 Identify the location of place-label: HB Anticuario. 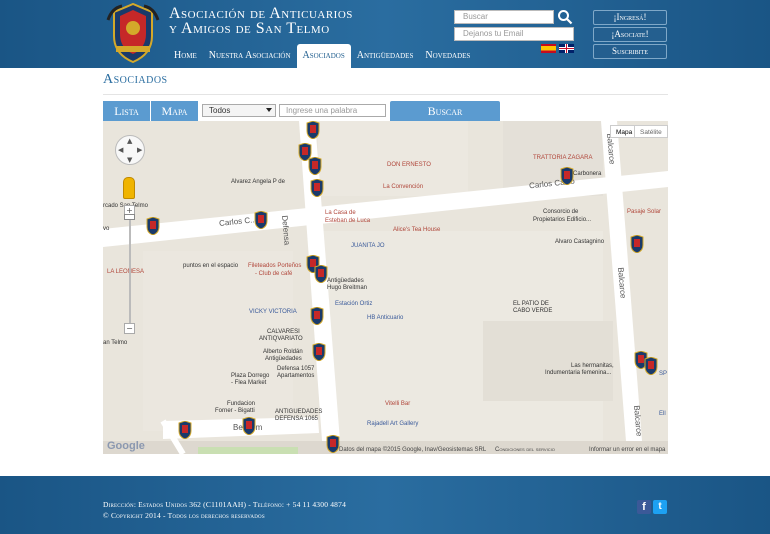
(385, 318).